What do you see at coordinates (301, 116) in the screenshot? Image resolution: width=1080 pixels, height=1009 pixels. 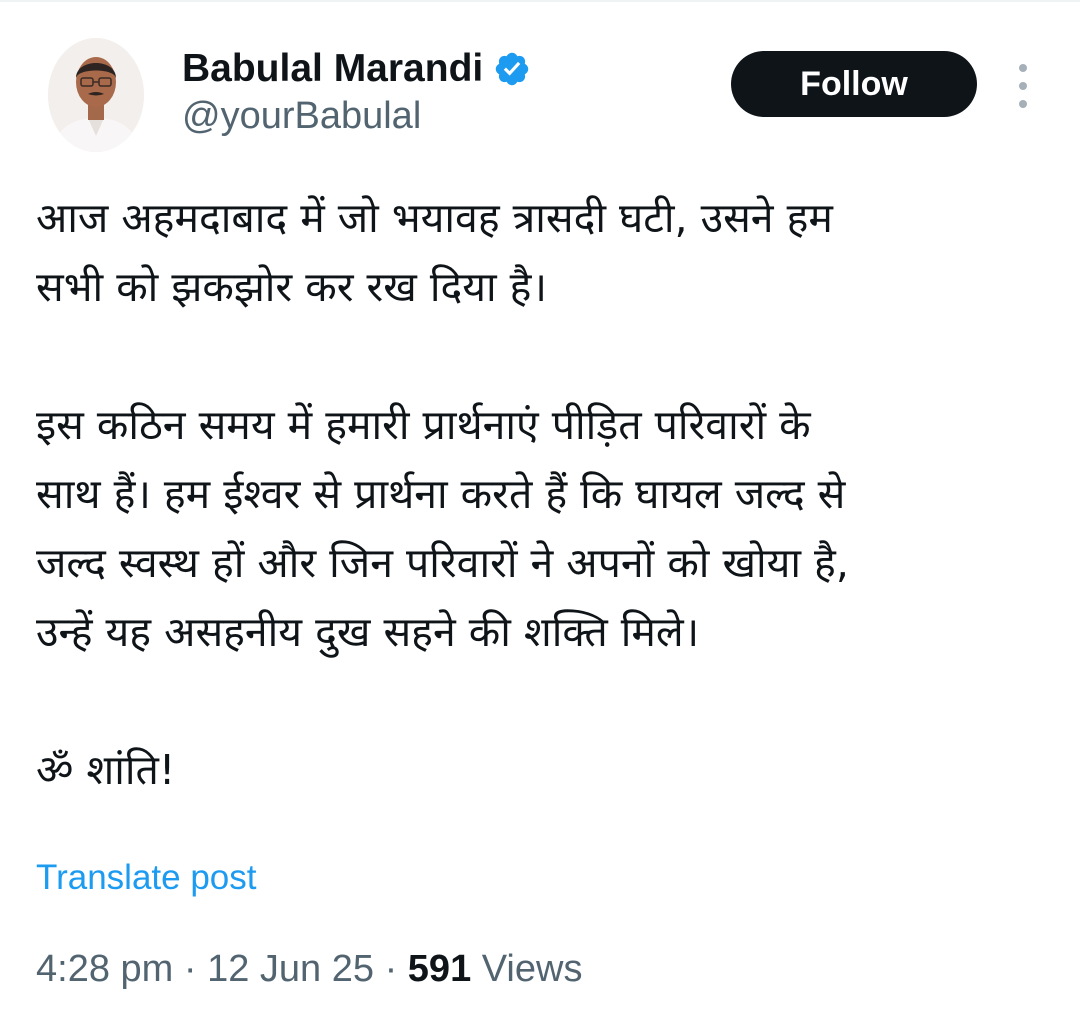 I see `author-handle: @yourBabulal` at bounding box center [301, 116].